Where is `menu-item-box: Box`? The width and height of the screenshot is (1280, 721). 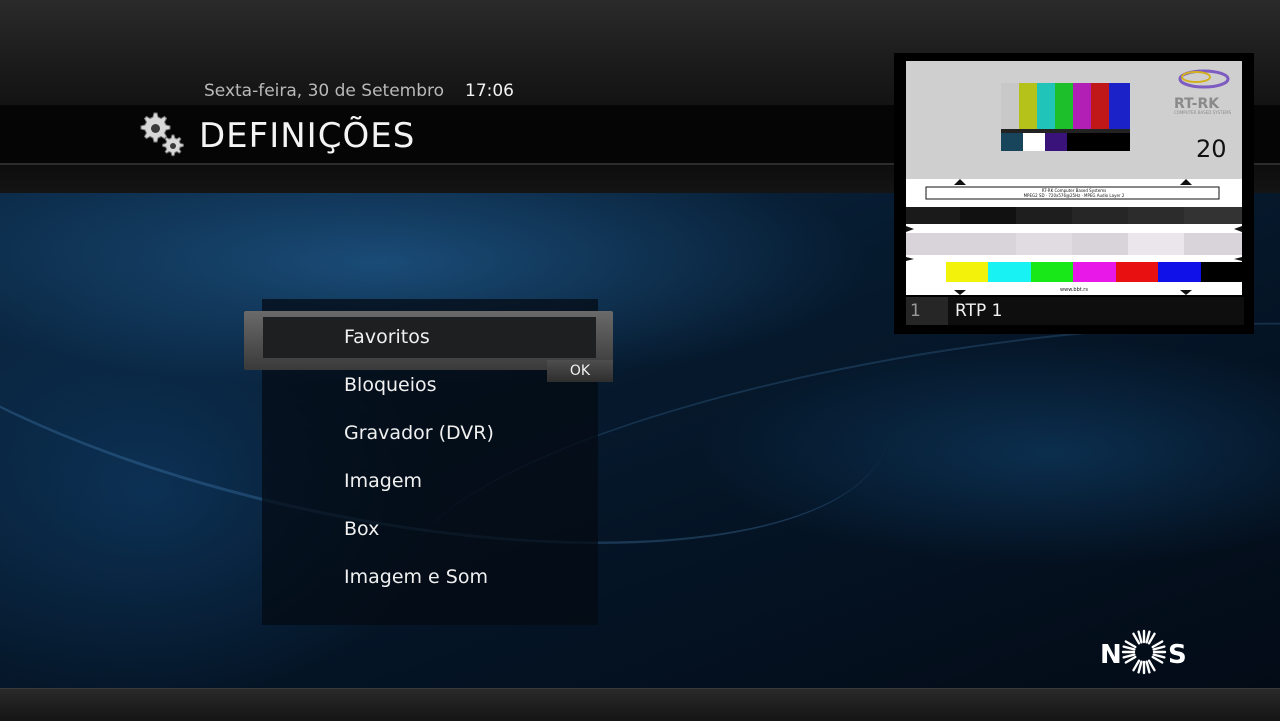
menu-item-box: Box is located at coordinates (361, 529).